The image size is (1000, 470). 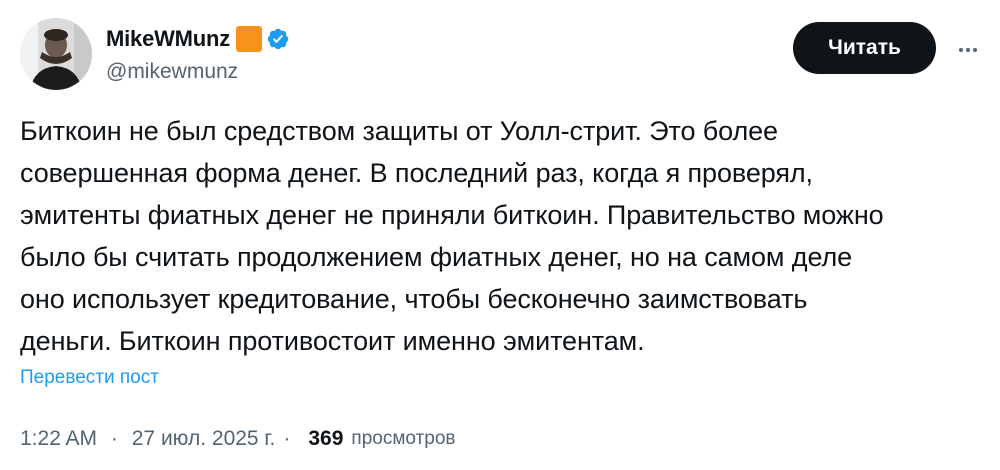 What do you see at coordinates (326, 438) in the screenshot?
I see `views-count: 369` at bounding box center [326, 438].